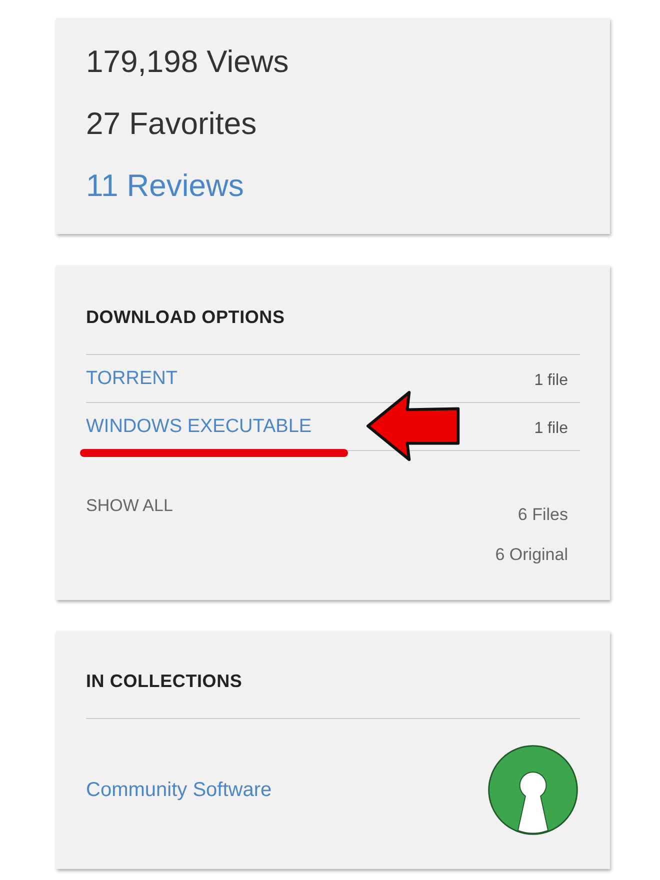 This screenshot has height=880, width=660. I want to click on arrow-icon, so click(414, 426).